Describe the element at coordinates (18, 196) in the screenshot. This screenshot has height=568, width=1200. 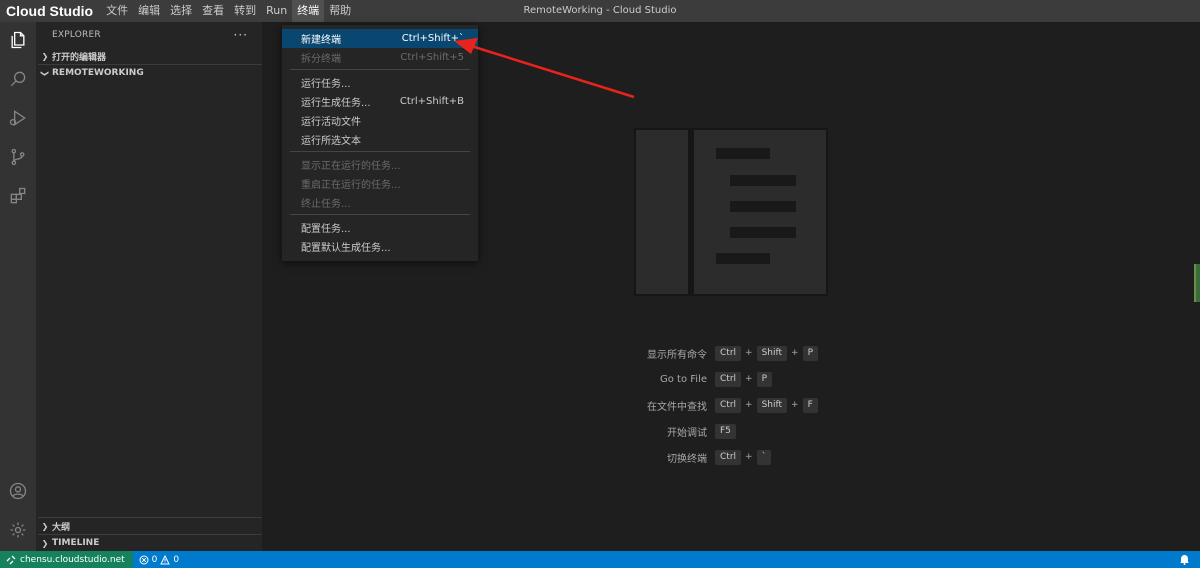
I see `extensions-icon` at that location.